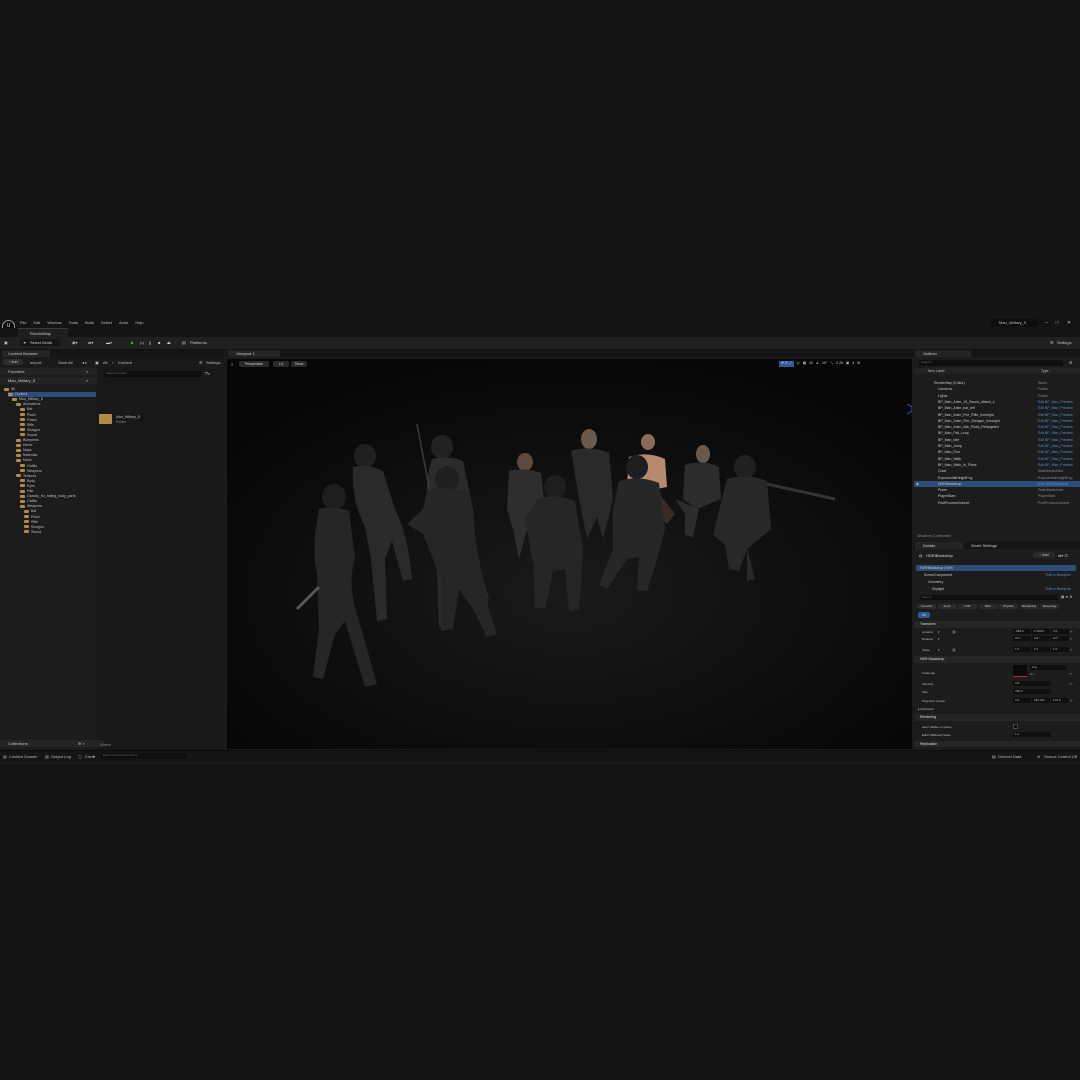  What do you see at coordinates (1041, 638) in the screenshot?
I see `rotation-y-field: 0.0 °` at bounding box center [1041, 638].